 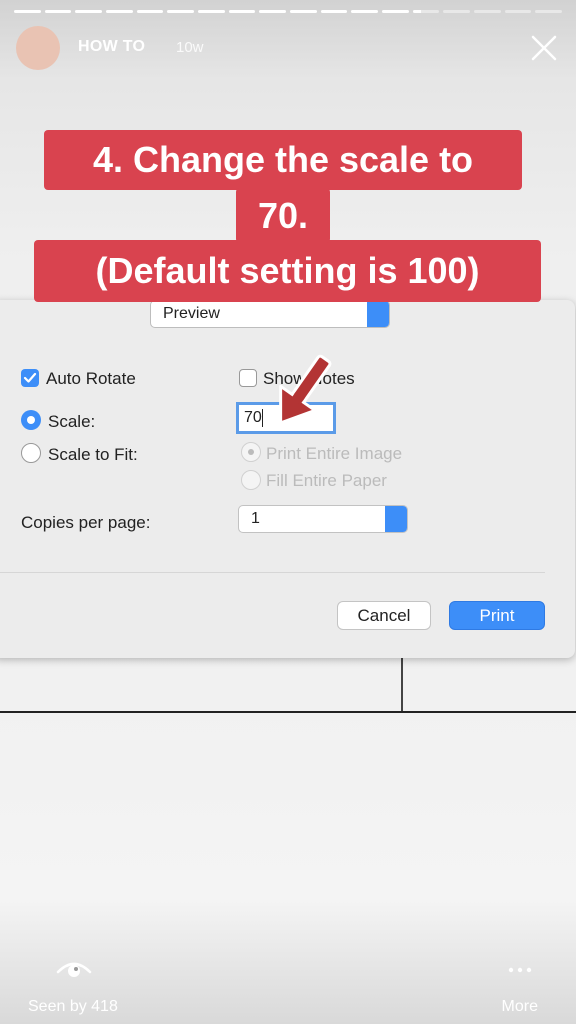 What do you see at coordinates (323, 519) in the screenshot?
I see `copies-per-page-select: 1` at bounding box center [323, 519].